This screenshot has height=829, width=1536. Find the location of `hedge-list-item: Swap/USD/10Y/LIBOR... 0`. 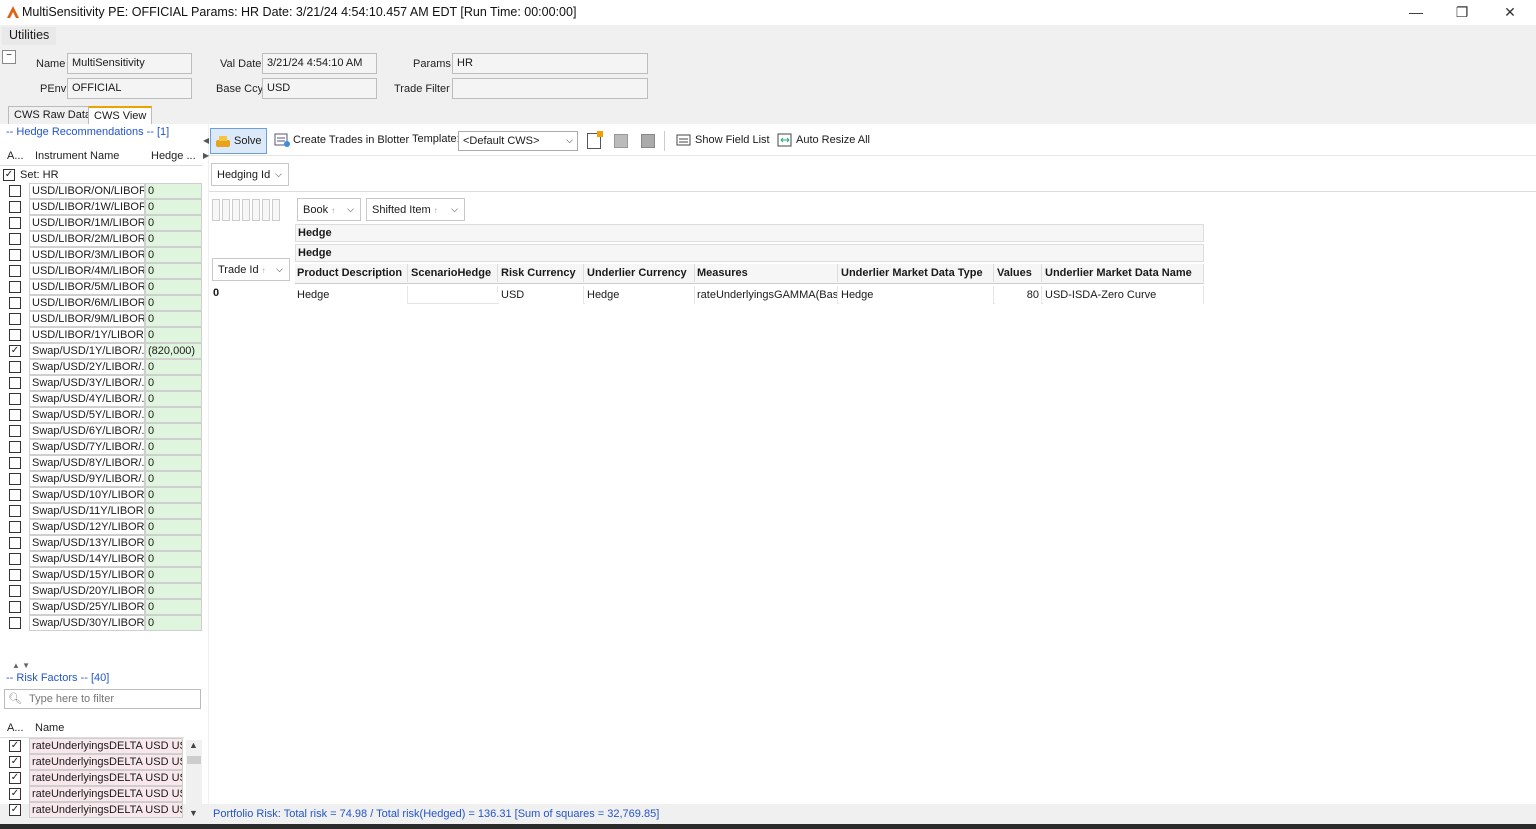

hedge-list-item: Swap/USD/10Y/LIBOR... 0 is located at coordinates (101, 495).